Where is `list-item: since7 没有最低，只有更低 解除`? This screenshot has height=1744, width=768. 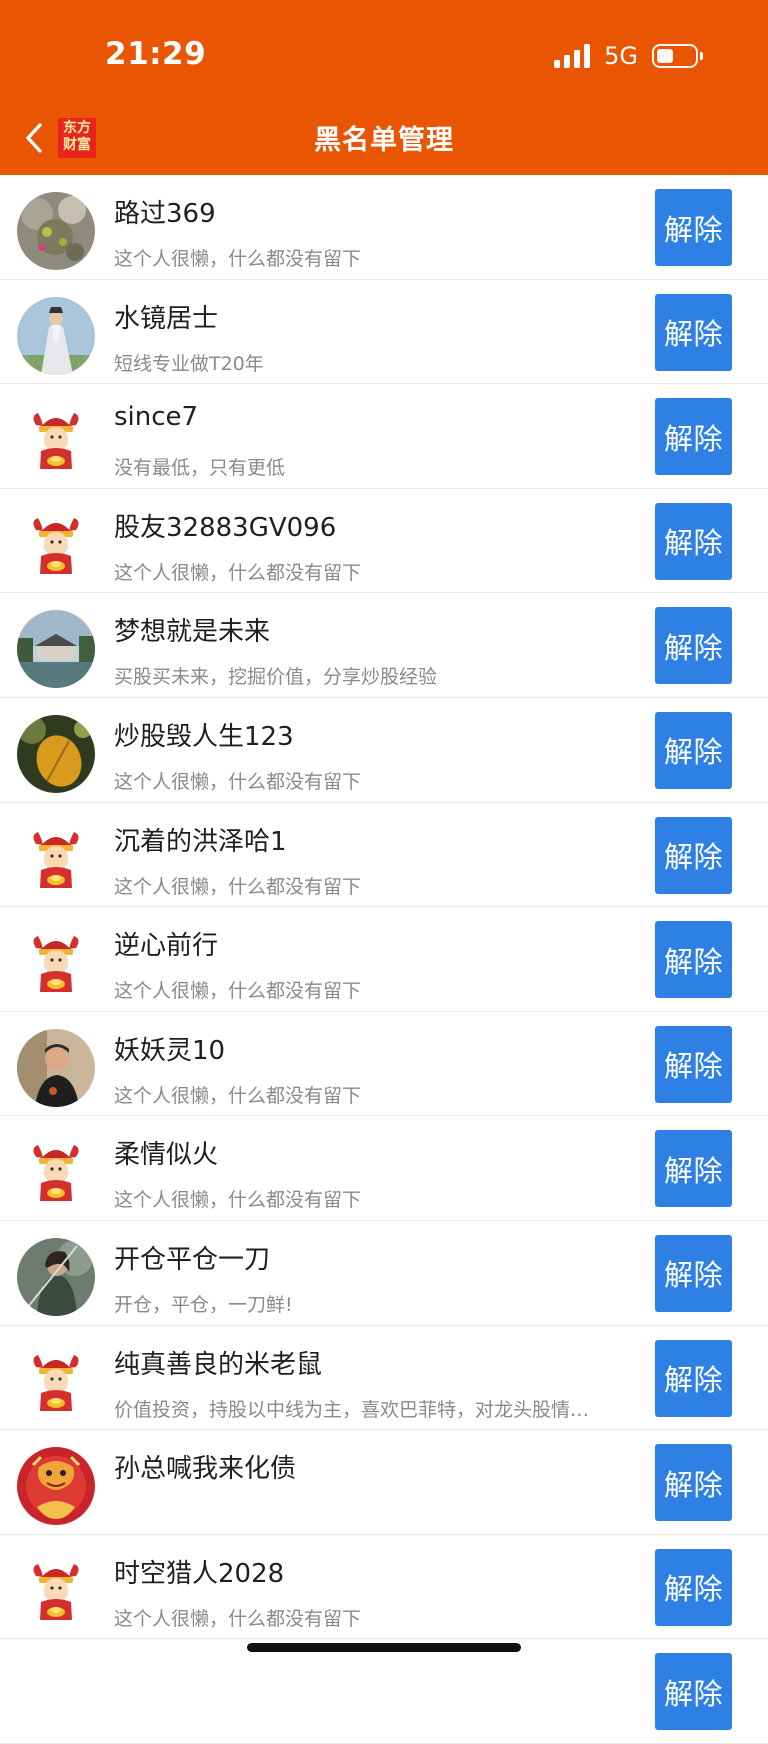
list-item: since7 没有最低，只有更低 解除 is located at coordinates (384, 436).